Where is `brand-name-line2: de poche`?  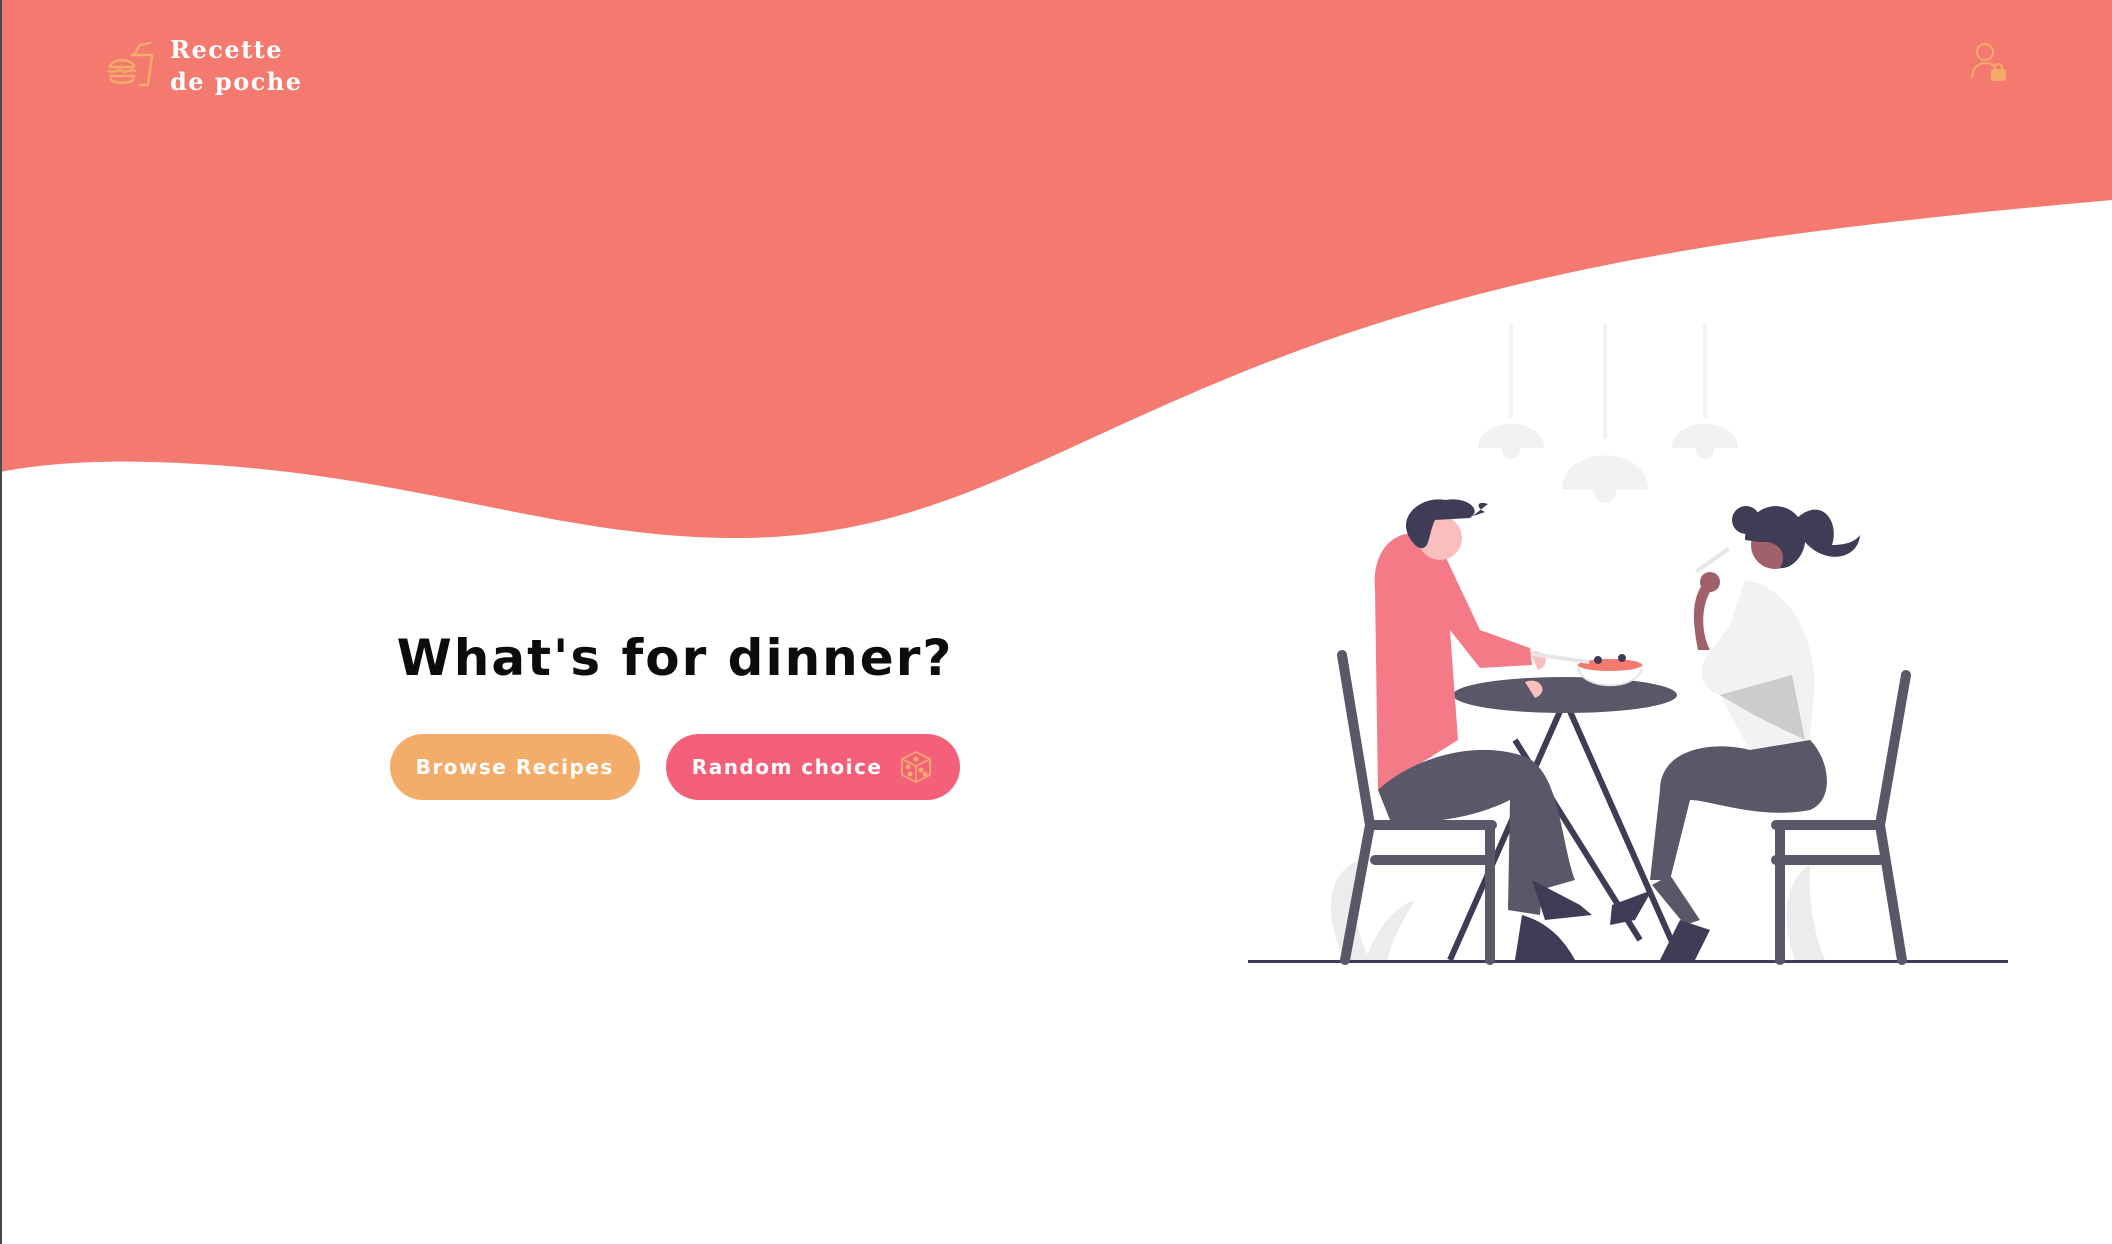 brand-name-line2: de poche is located at coordinates (236, 81).